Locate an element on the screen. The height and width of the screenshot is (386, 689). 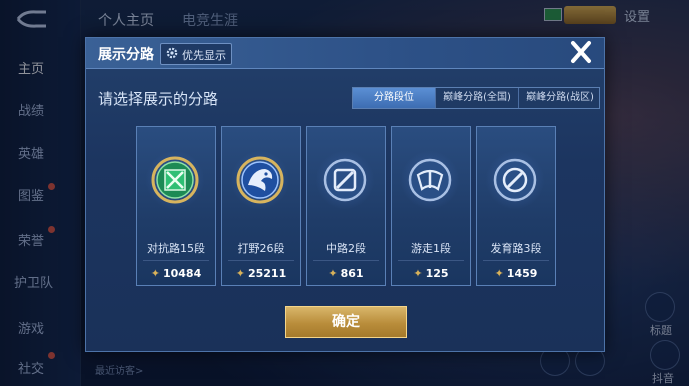
lane-score-value: 125 is located at coordinates (437, 273).